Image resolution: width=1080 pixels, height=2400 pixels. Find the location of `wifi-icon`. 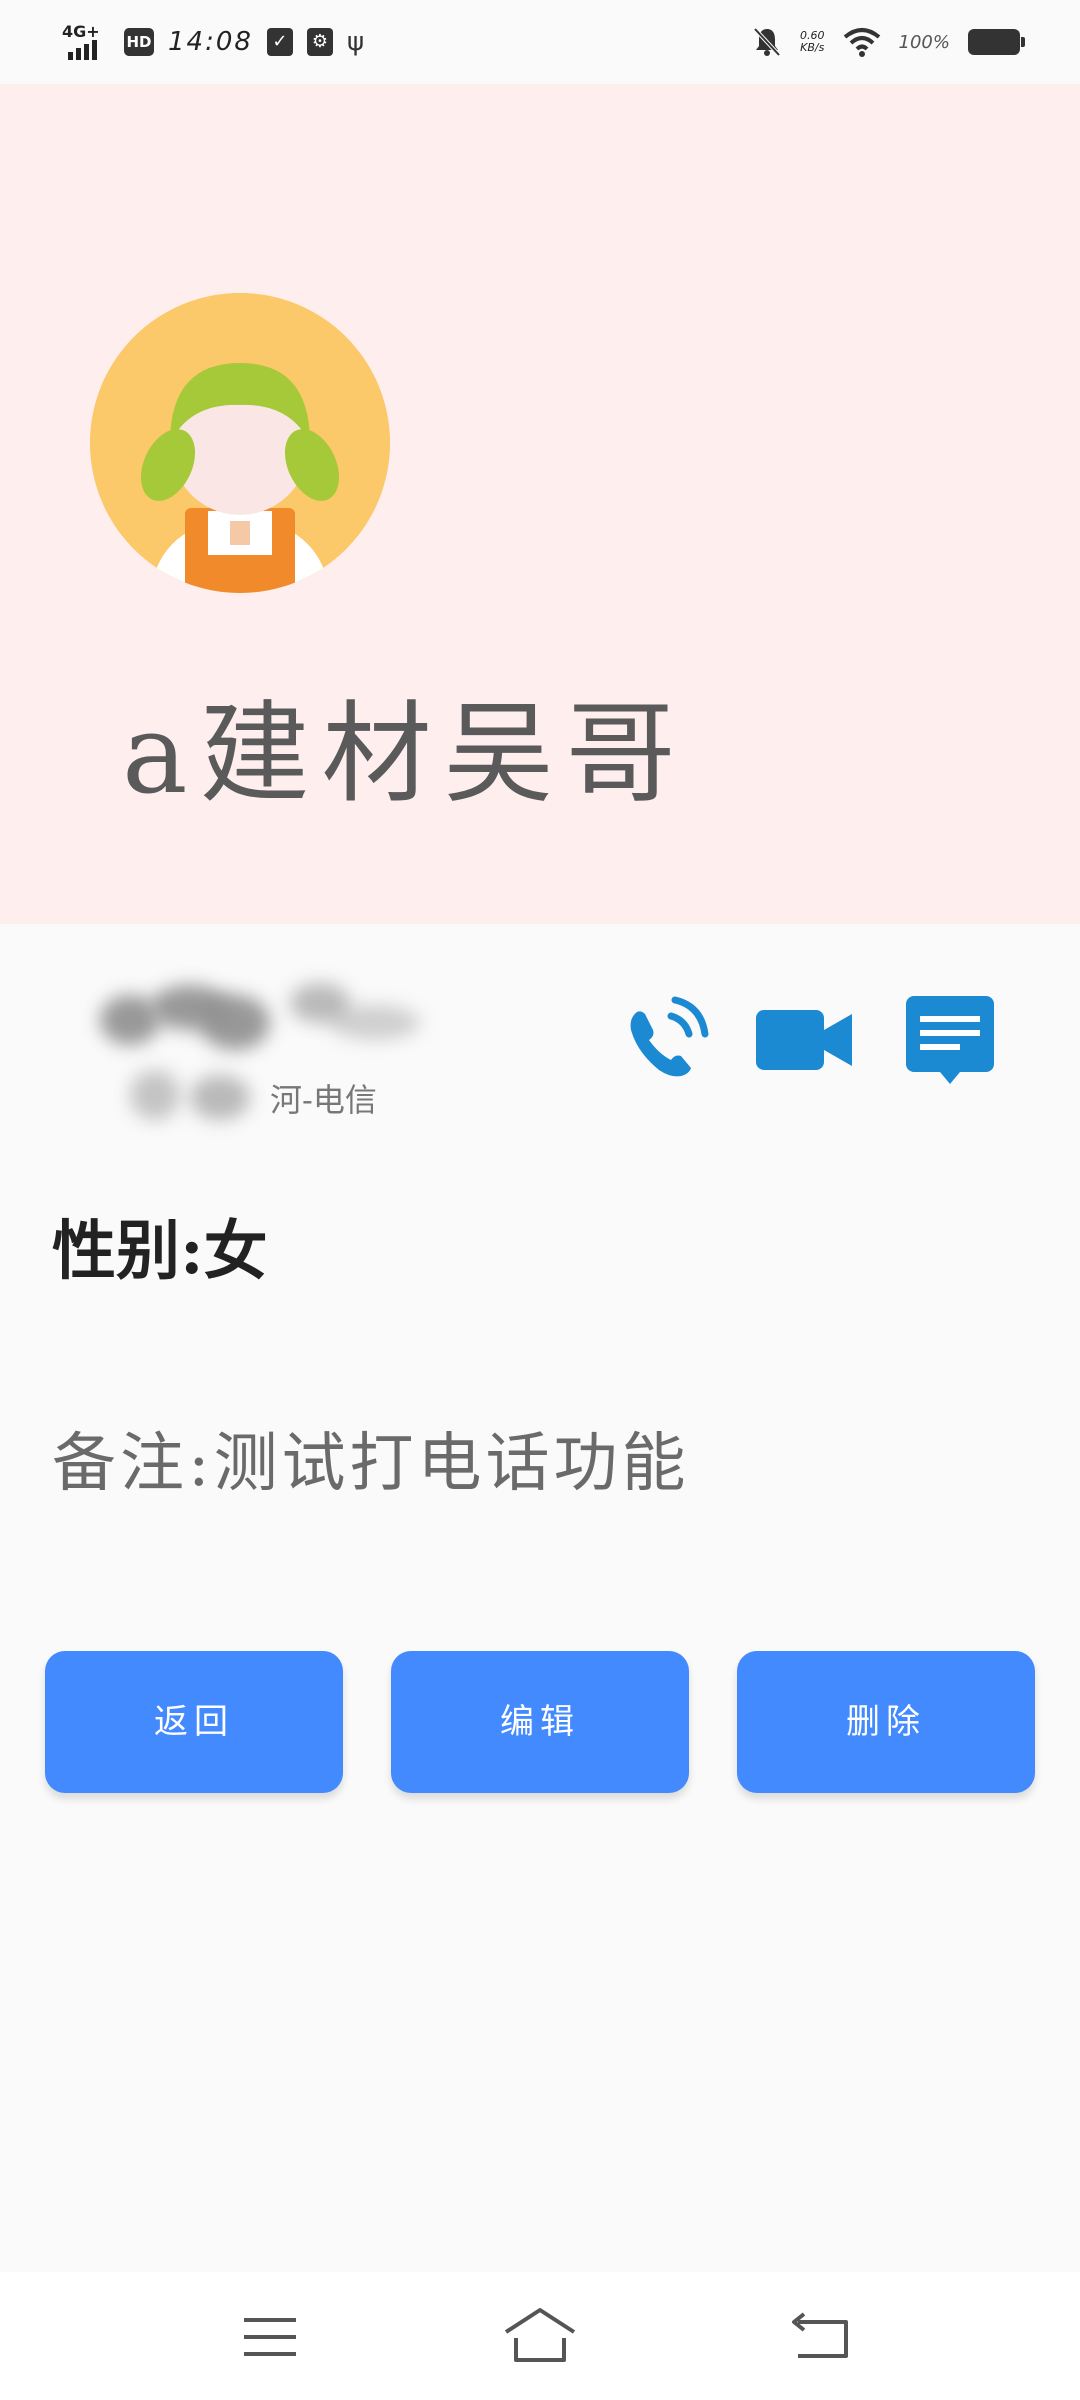

wifi-icon is located at coordinates (861, 42).